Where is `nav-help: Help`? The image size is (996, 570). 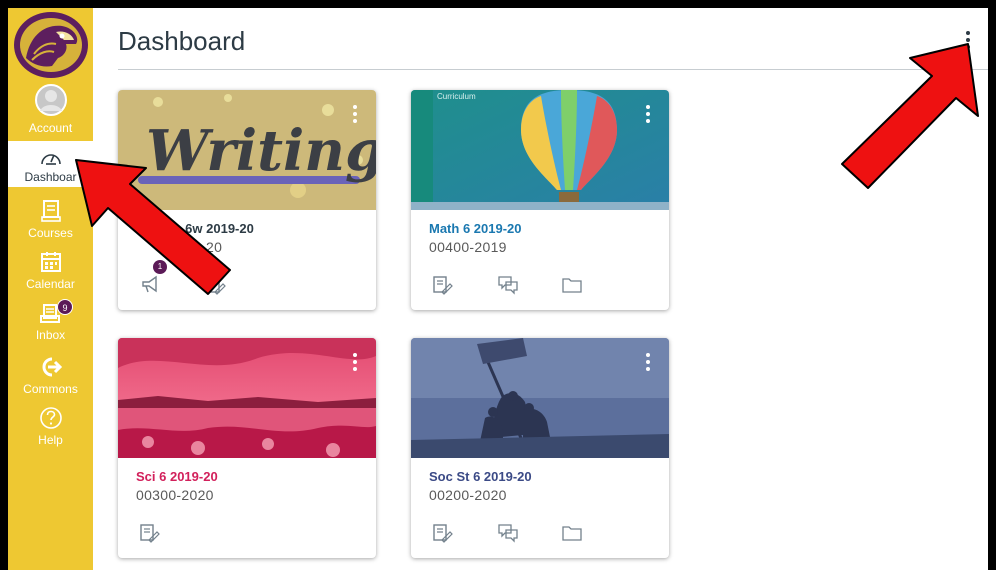 nav-help: Help is located at coordinates (50, 425).